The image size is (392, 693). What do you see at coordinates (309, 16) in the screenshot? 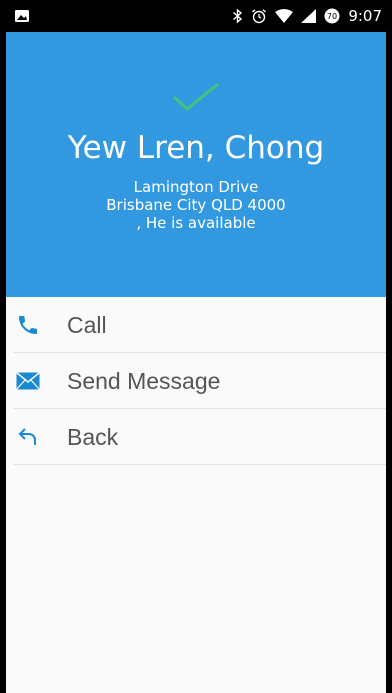
I see `signal-icon` at bounding box center [309, 16].